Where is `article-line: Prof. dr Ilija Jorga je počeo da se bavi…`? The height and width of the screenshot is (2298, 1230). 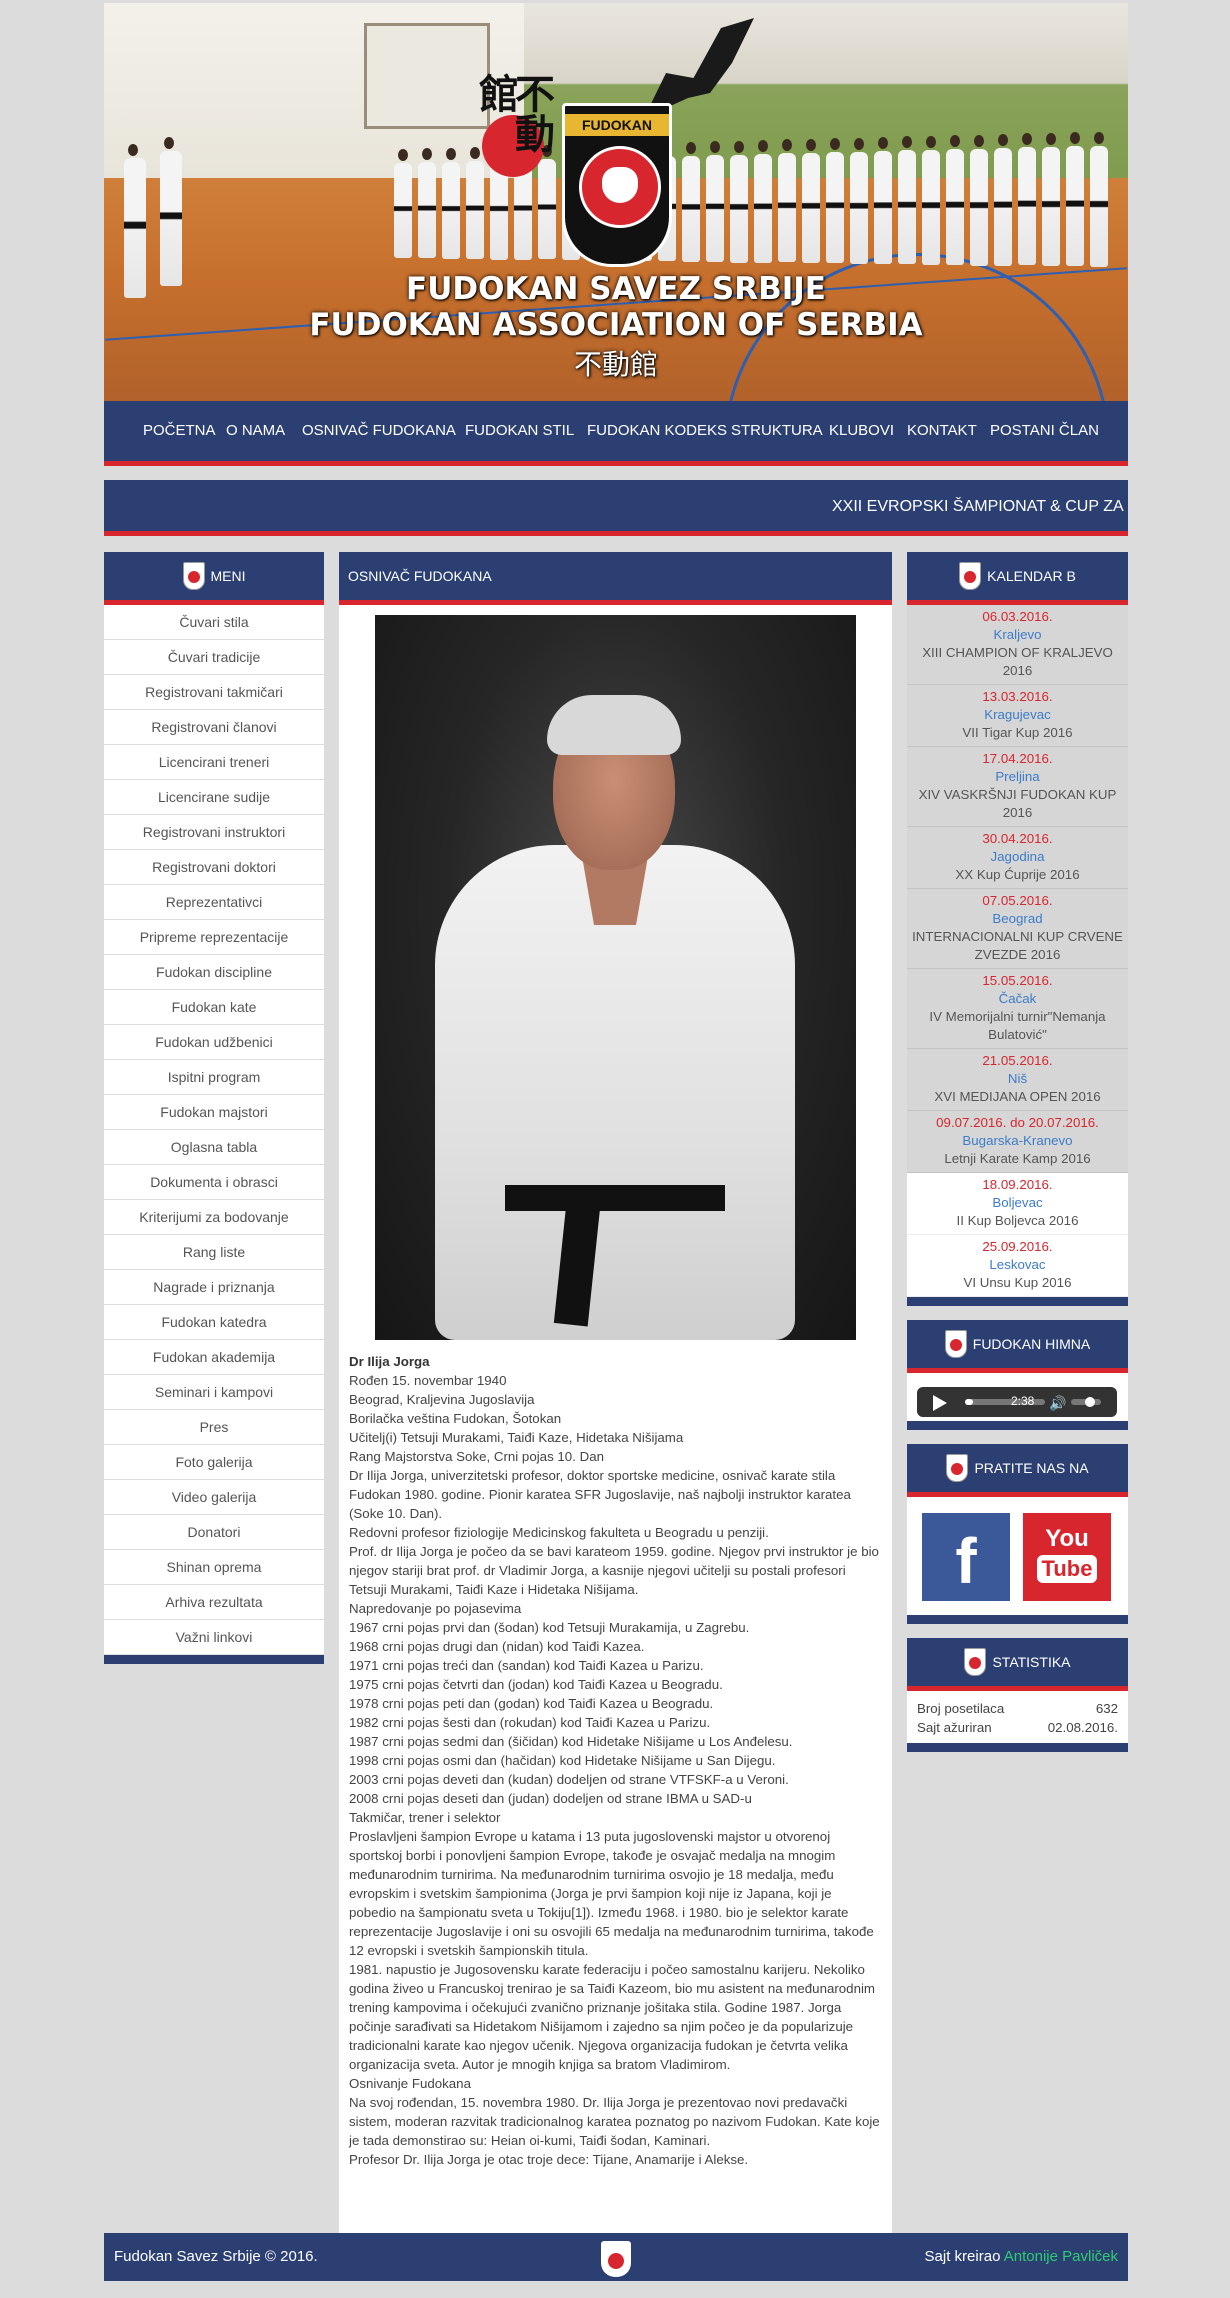 article-line: Prof. dr Ilija Jorga je počeo da se bavi… is located at coordinates (614, 1570).